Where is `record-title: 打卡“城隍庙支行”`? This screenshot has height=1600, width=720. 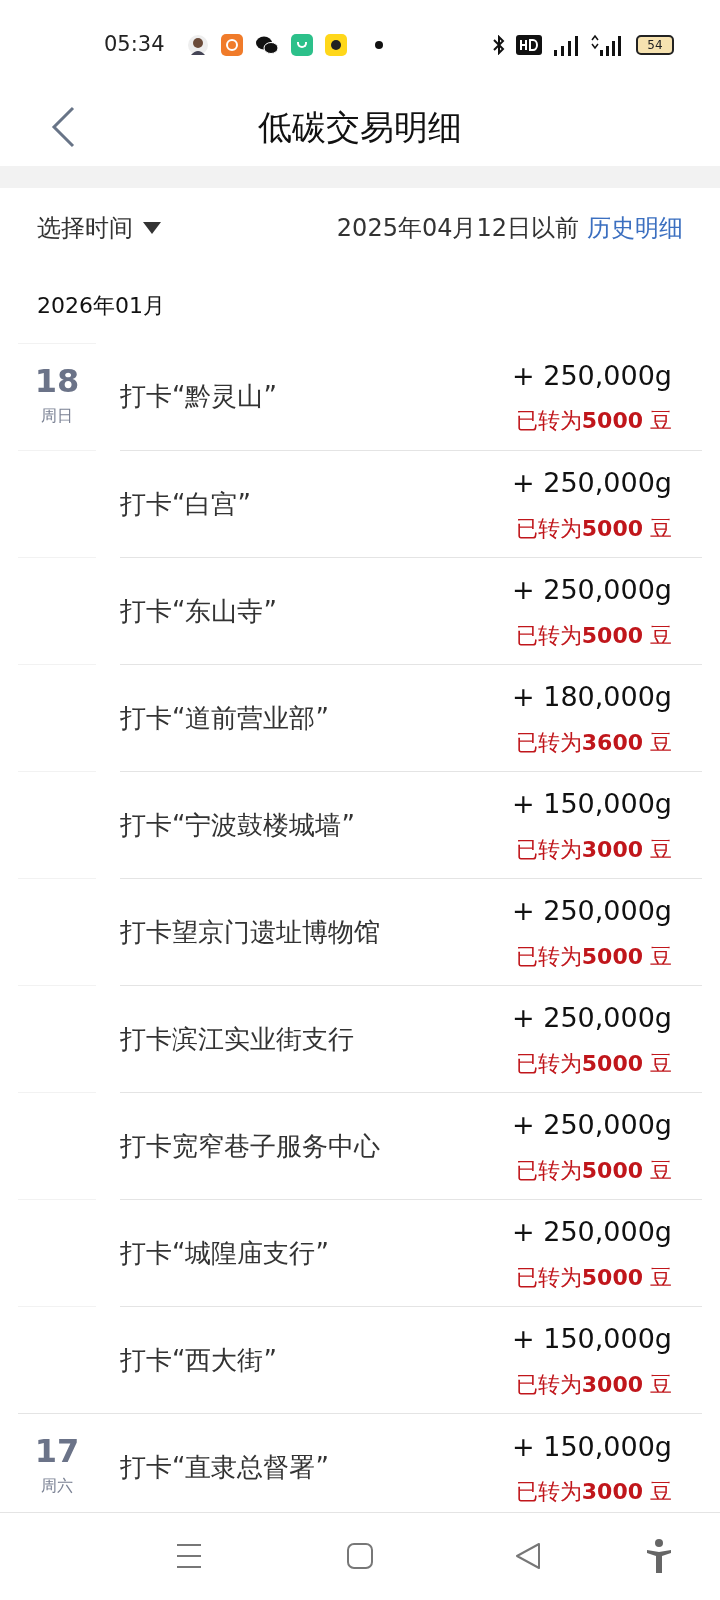
record-title: 打卡“城隍庙支行” is located at coordinates (225, 1253).